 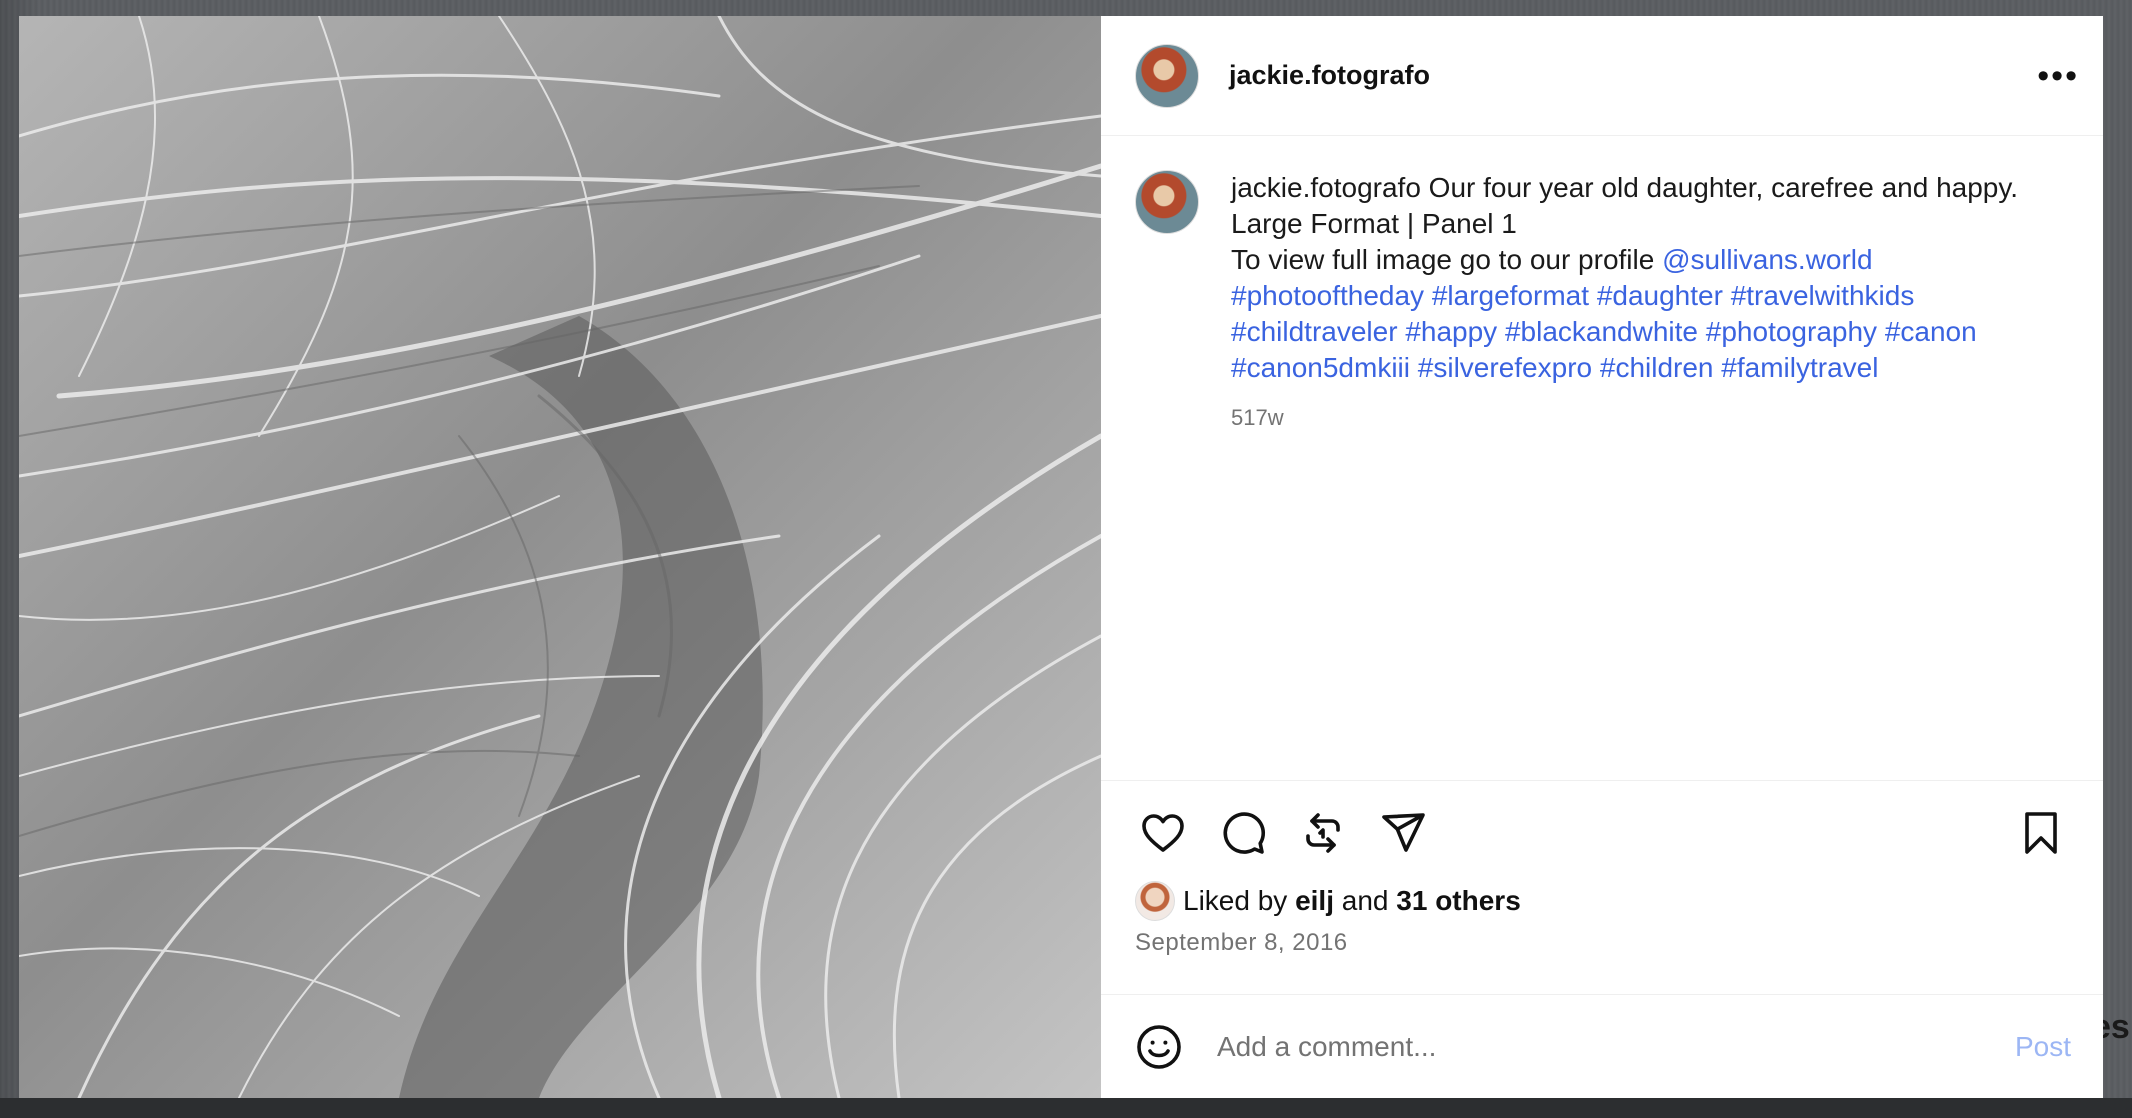 I want to click on caption-username: jackie.fotografo, so click(x=1326, y=187).